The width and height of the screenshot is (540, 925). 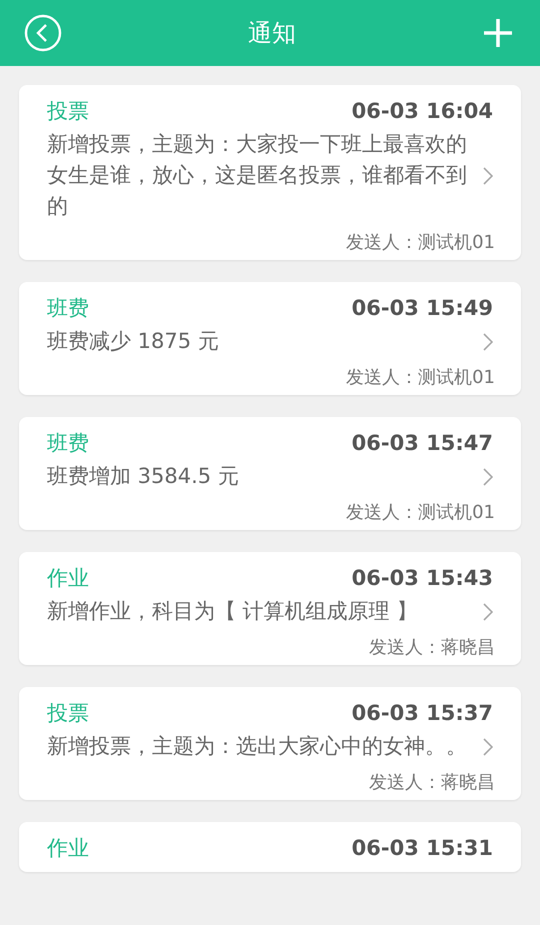 I want to click on notice-message: 班费减少 1875 元, so click(x=133, y=341).